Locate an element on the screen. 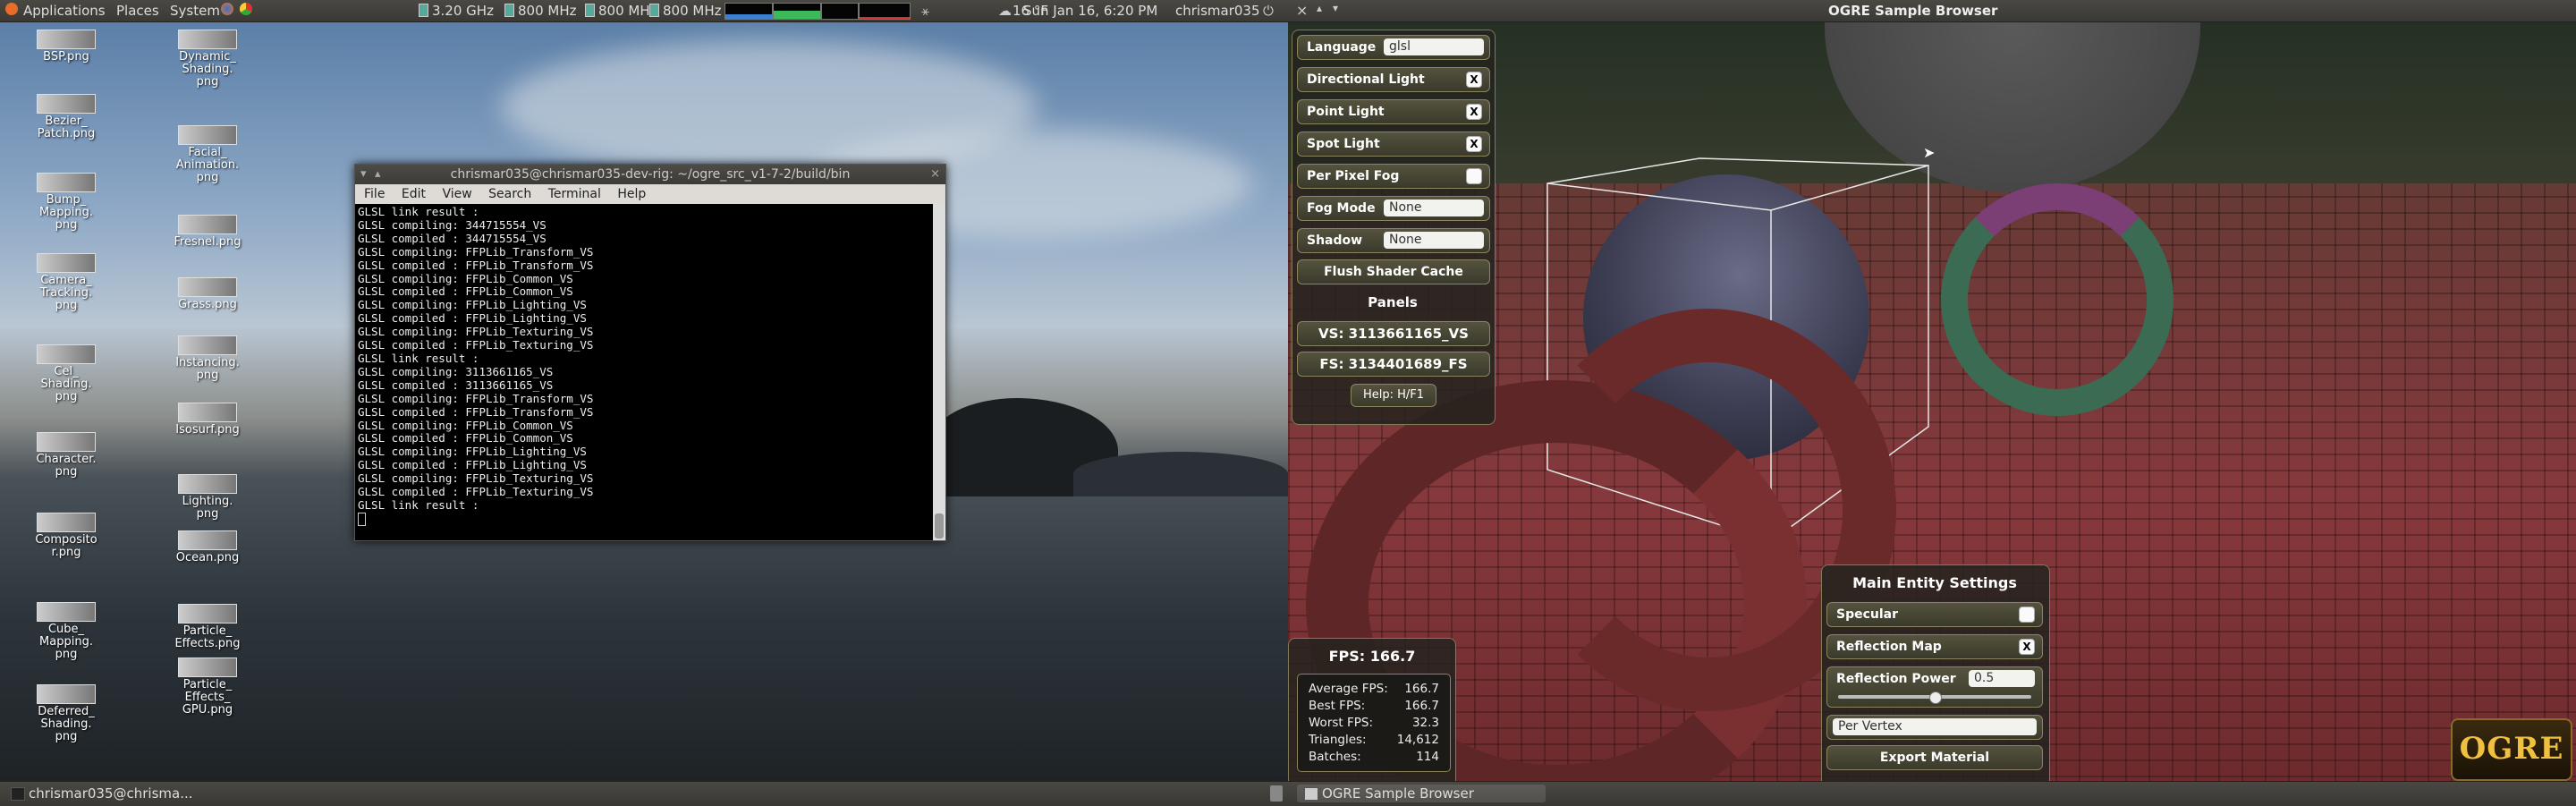 Image resolution: width=2576 pixels, height=806 pixels. lighting-mode-selector: Per Vertex is located at coordinates (1934, 727).